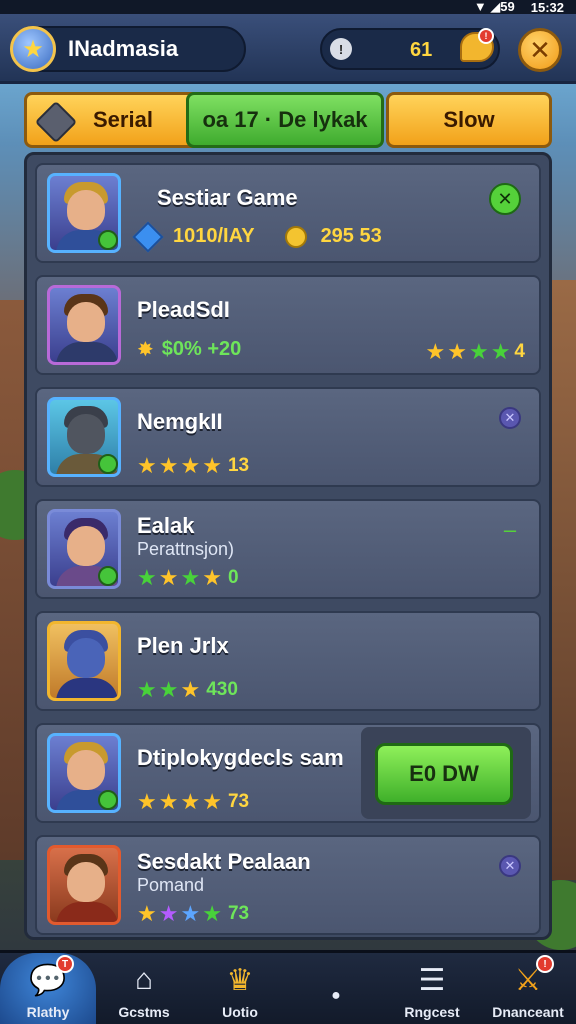 The width and height of the screenshot is (576, 1024). I want to click on nav-item-rngcest: ☰ Rngcest, so click(432, 988).